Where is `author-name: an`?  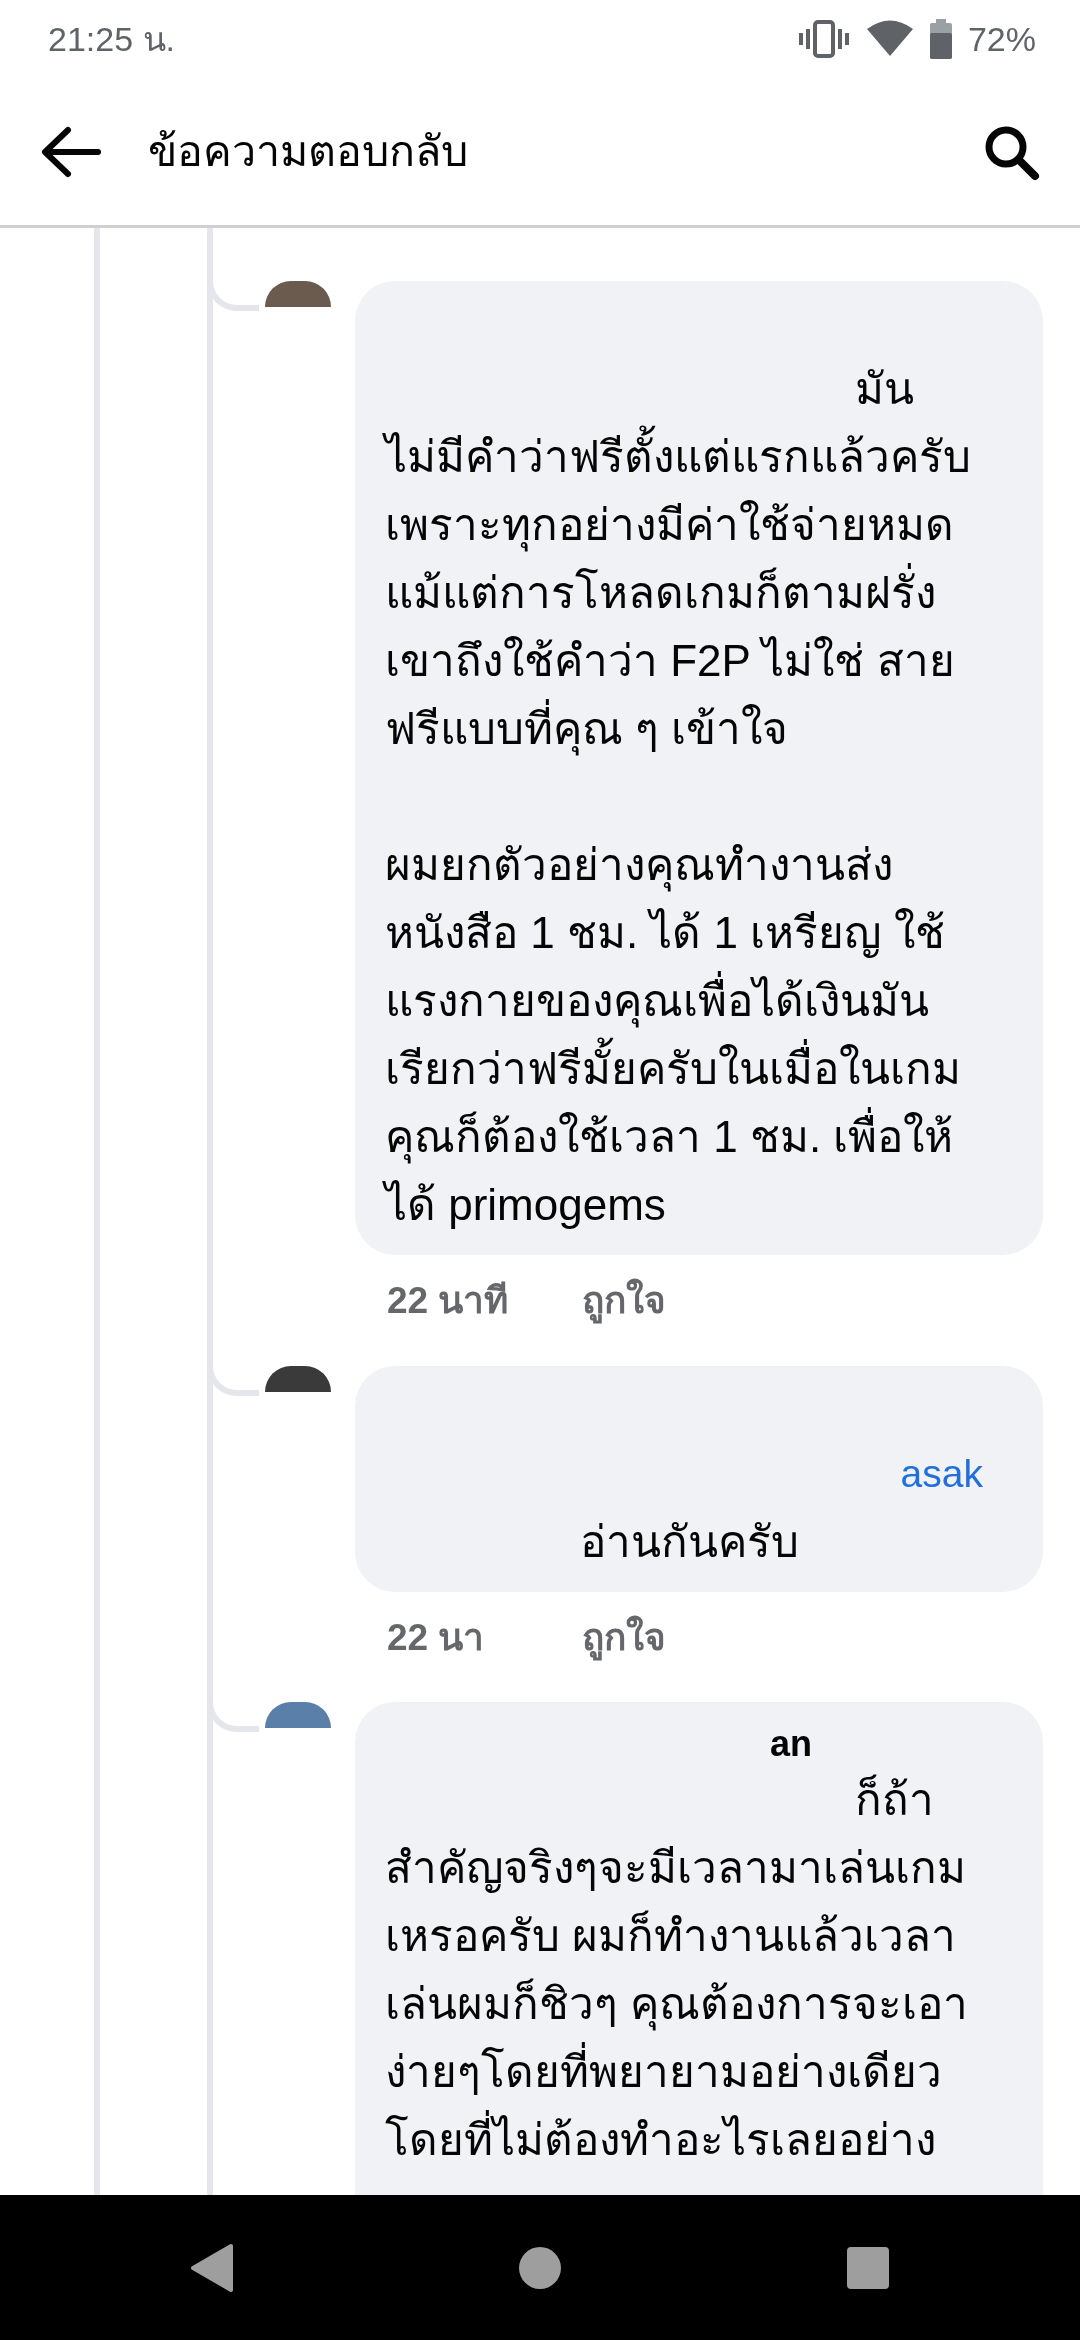 author-name: an is located at coordinates (699, 1744).